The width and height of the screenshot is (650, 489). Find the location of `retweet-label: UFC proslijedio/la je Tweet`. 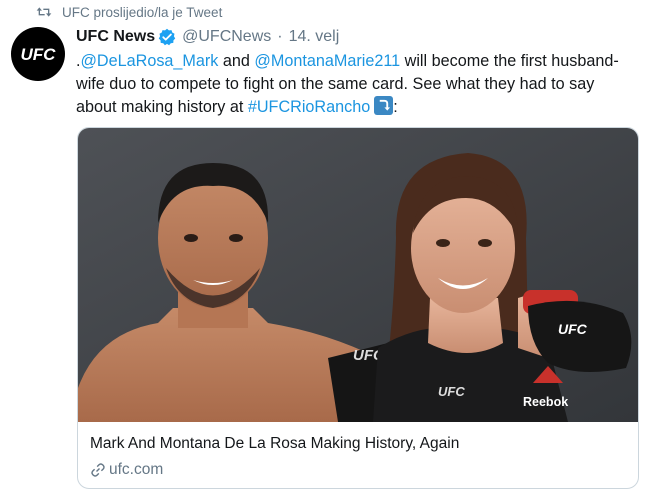

retweet-label: UFC proslijedio/la je Tweet is located at coordinates (142, 12).